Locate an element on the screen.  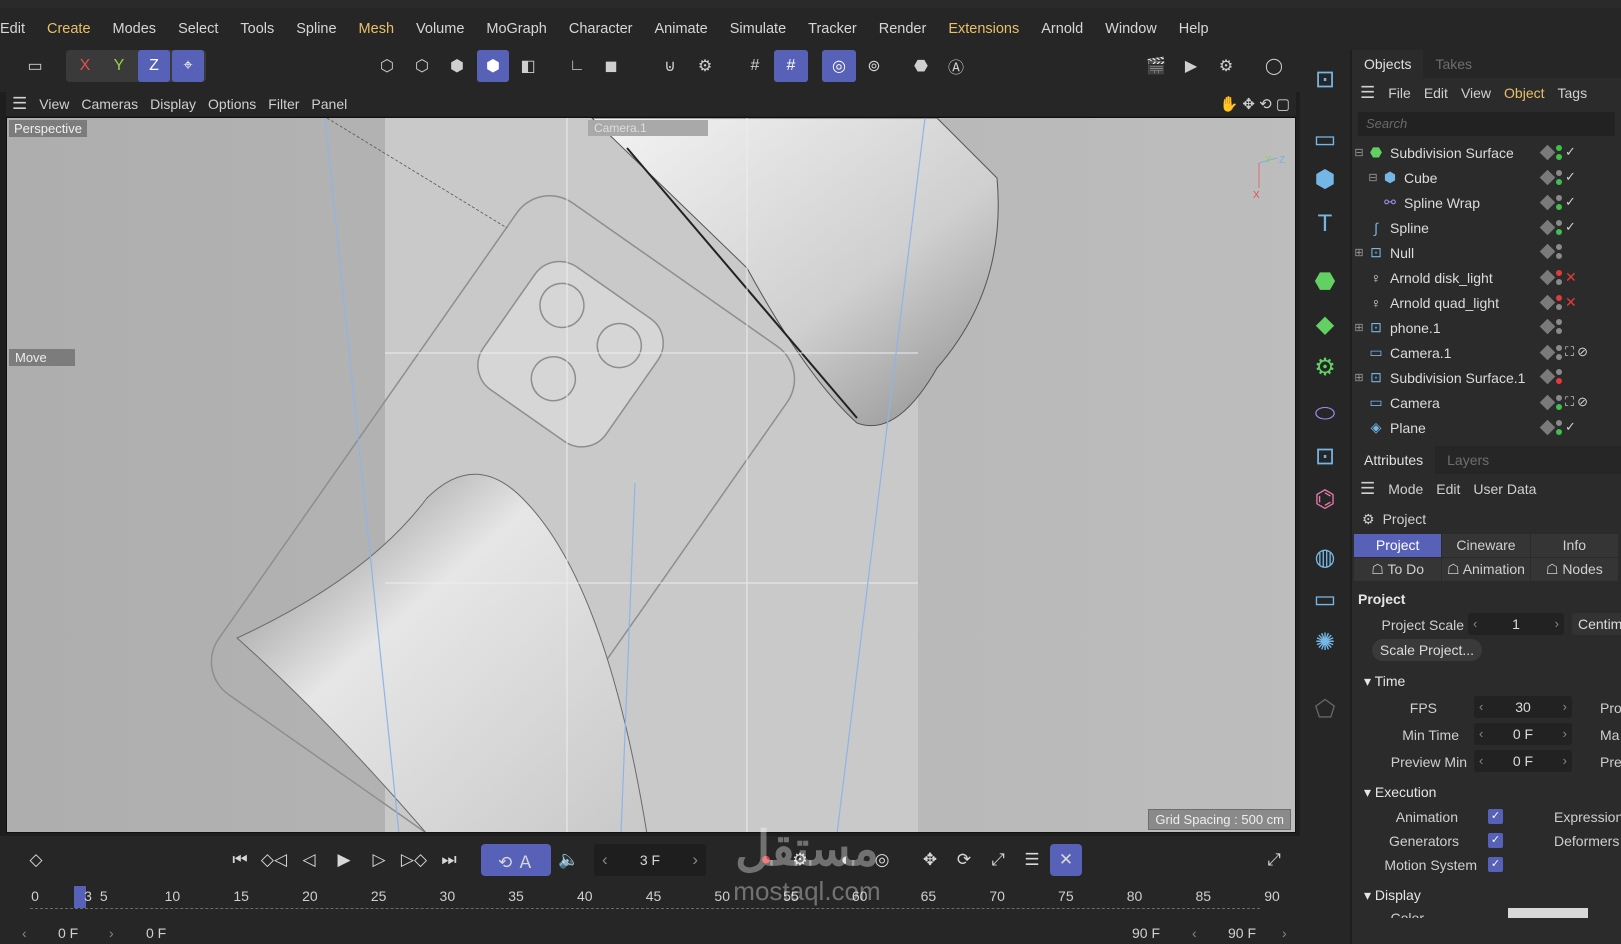
min-time-field: ‹ 0 F › is located at coordinates (1523, 734).